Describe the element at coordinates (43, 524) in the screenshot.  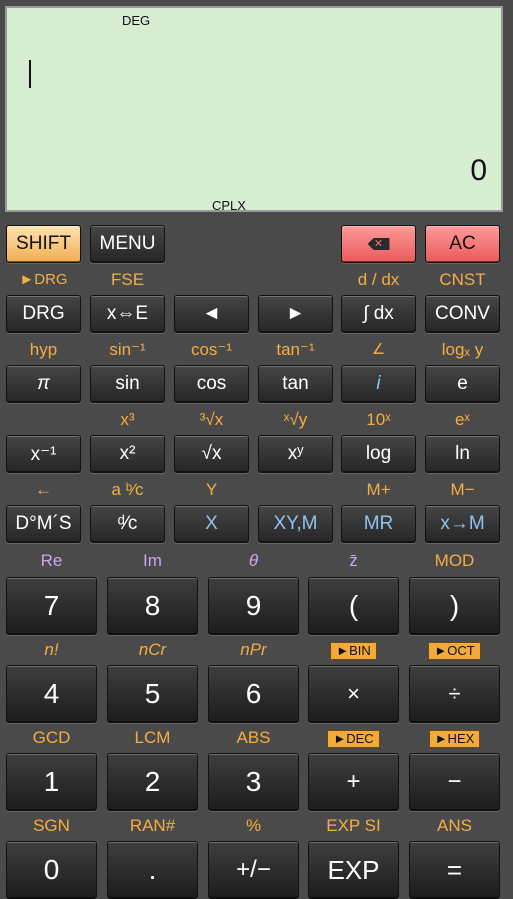
I see `dms-button: D°M´S` at that location.